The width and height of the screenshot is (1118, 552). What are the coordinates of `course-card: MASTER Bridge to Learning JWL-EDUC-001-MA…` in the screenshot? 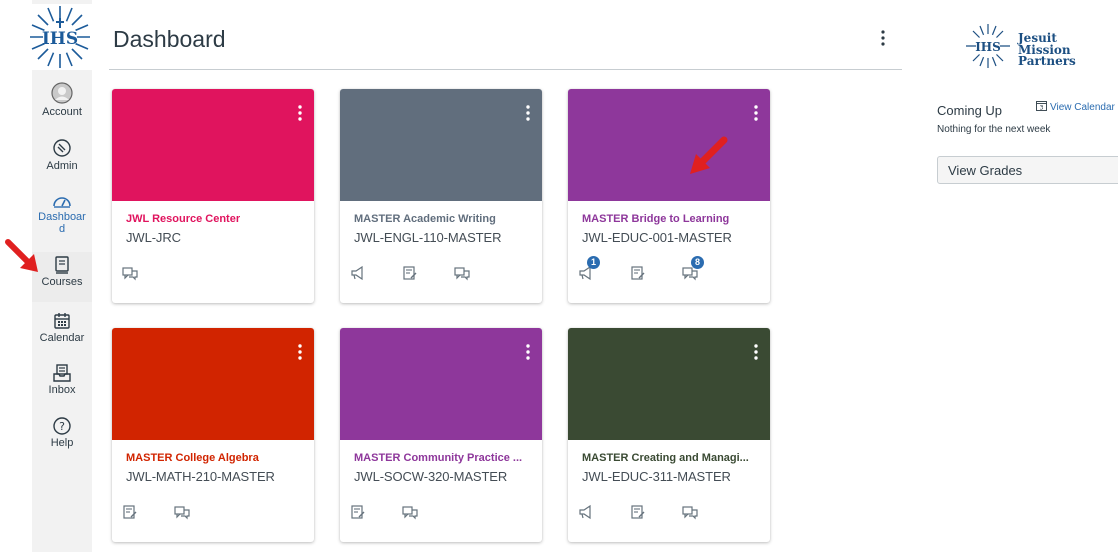 It's located at (669, 196).